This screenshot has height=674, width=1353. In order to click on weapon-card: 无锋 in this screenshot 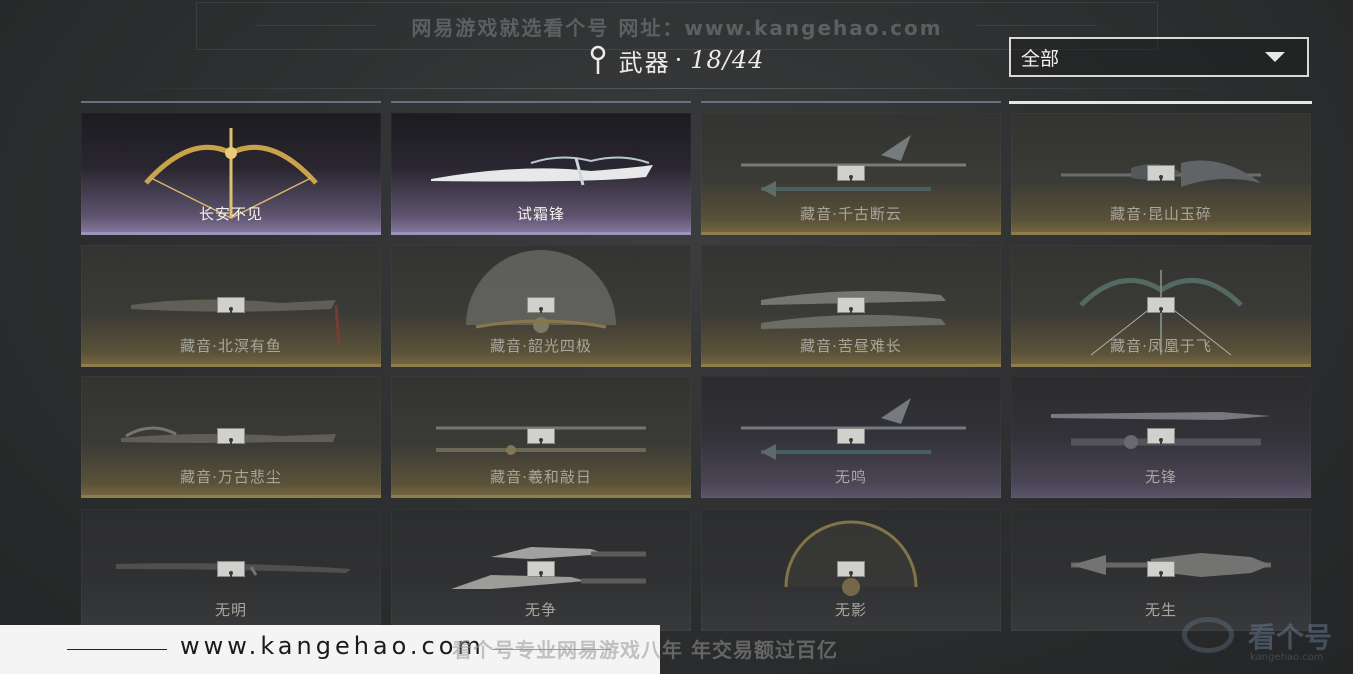, I will do `click(1161, 437)`.